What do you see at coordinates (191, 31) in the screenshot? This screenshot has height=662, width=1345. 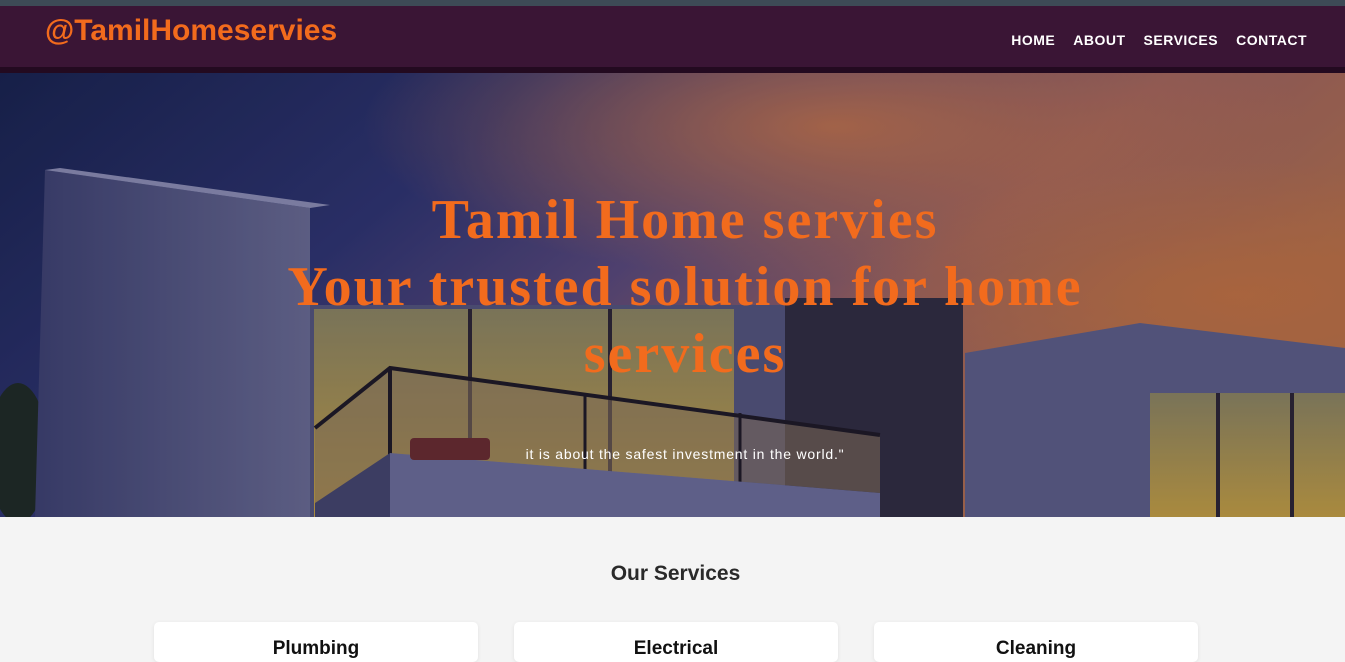 I see `brand-logo: @TamilHomeservies` at bounding box center [191, 31].